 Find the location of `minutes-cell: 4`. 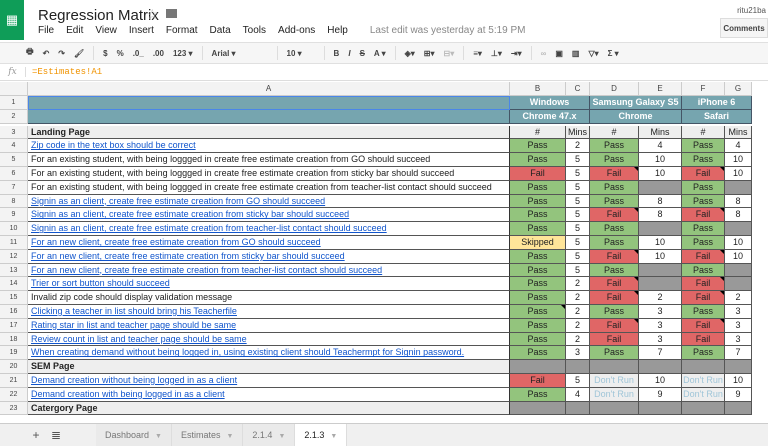

minutes-cell: 4 is located at coordinates (578, 394).